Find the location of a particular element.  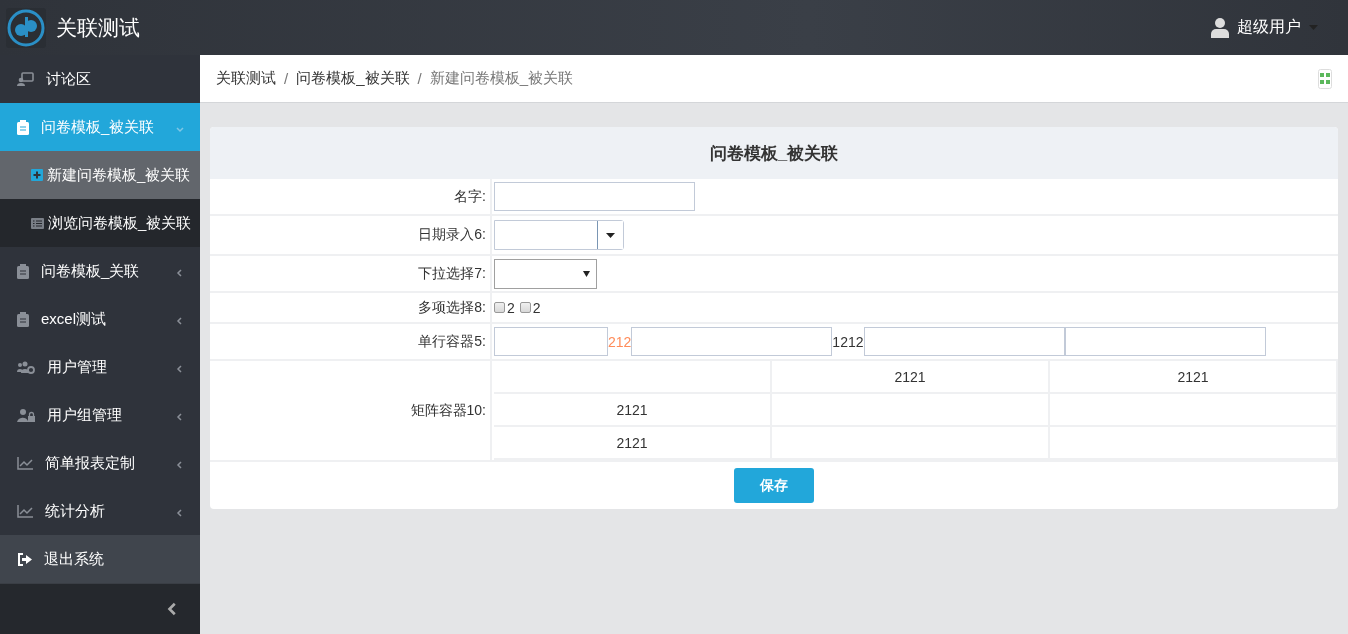

sidebar-item: 用户组管理 is located at coordinates (100, 415).